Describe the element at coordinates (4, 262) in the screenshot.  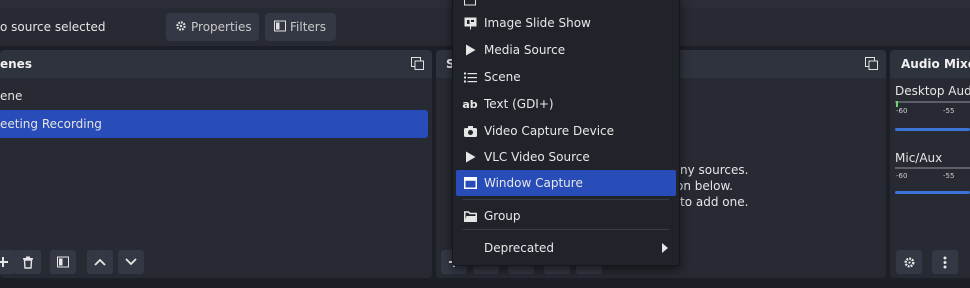
I see `plus-icon` at that location.